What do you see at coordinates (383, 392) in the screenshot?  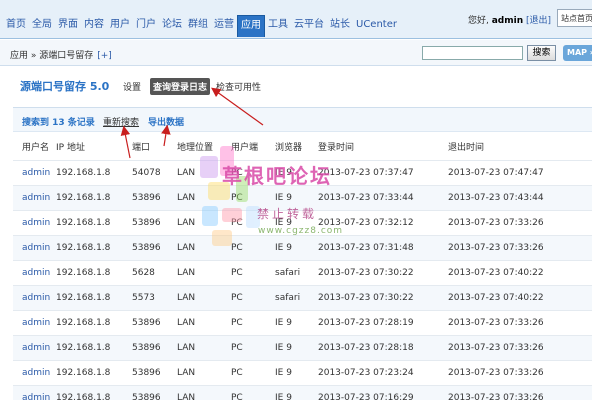 I see `table-cell: 2013-07-23 07:16:29` at bounding box center [383, 392].